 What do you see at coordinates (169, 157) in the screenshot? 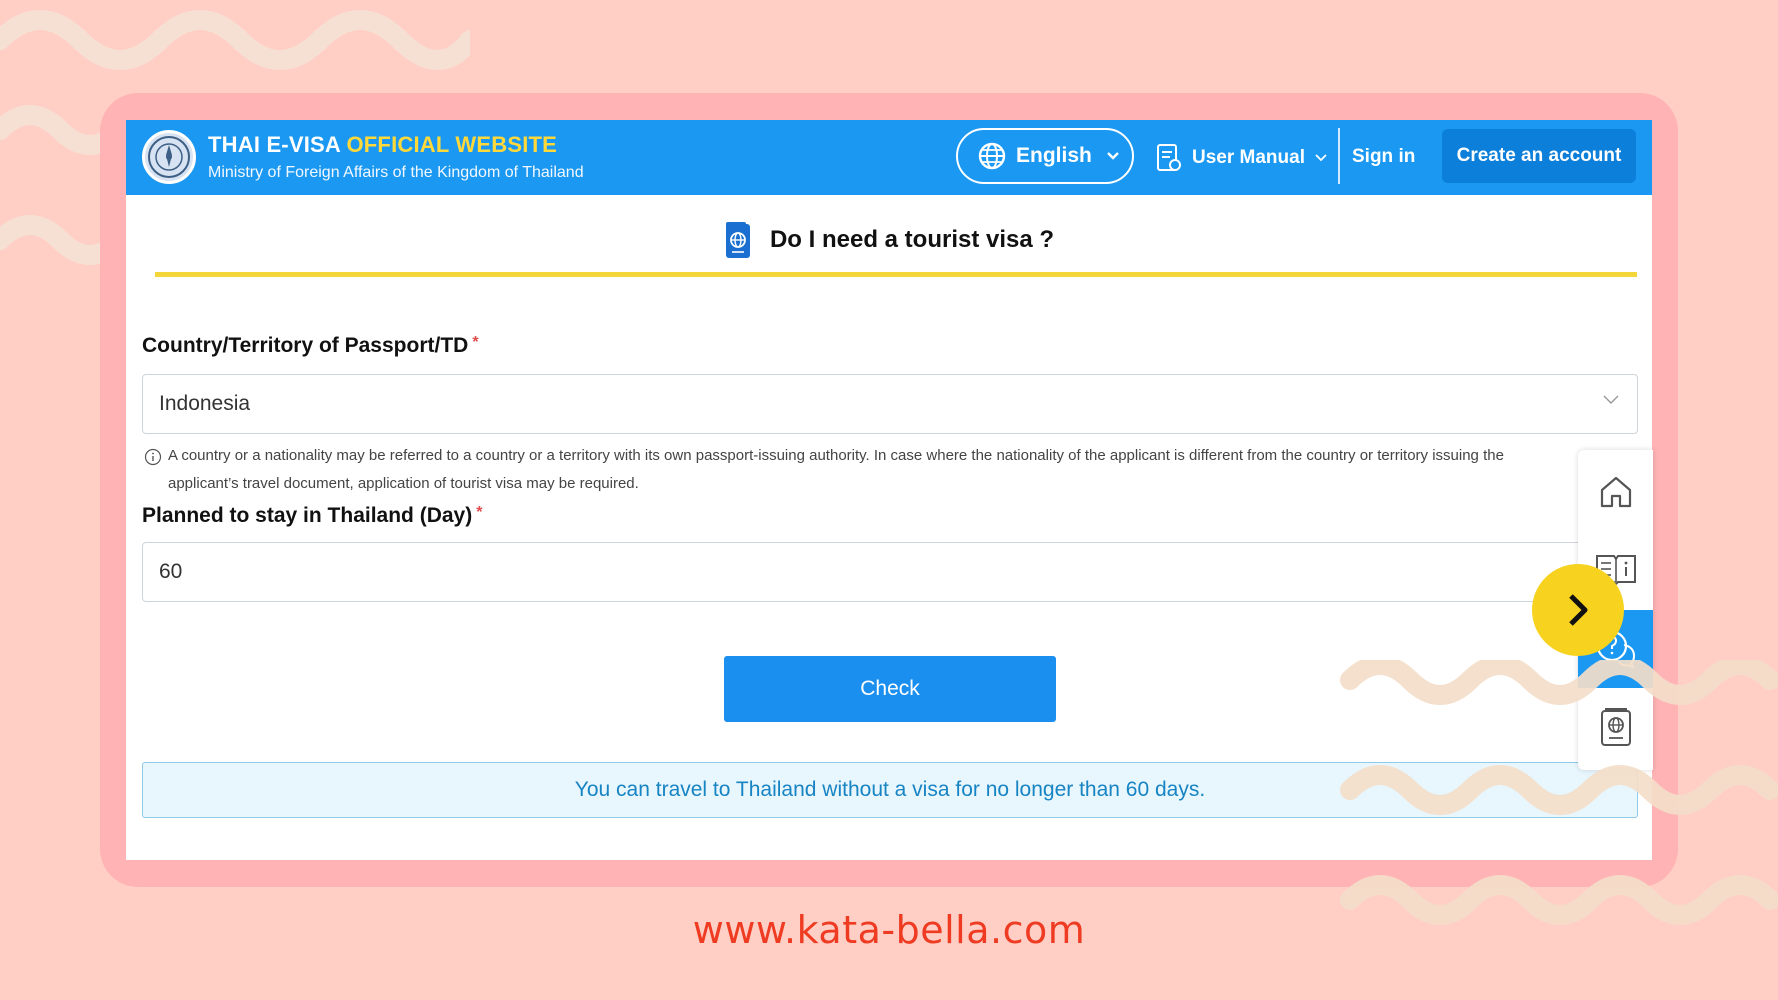
I see `ministry-emblem-icon` at bounding box center [169, 157].